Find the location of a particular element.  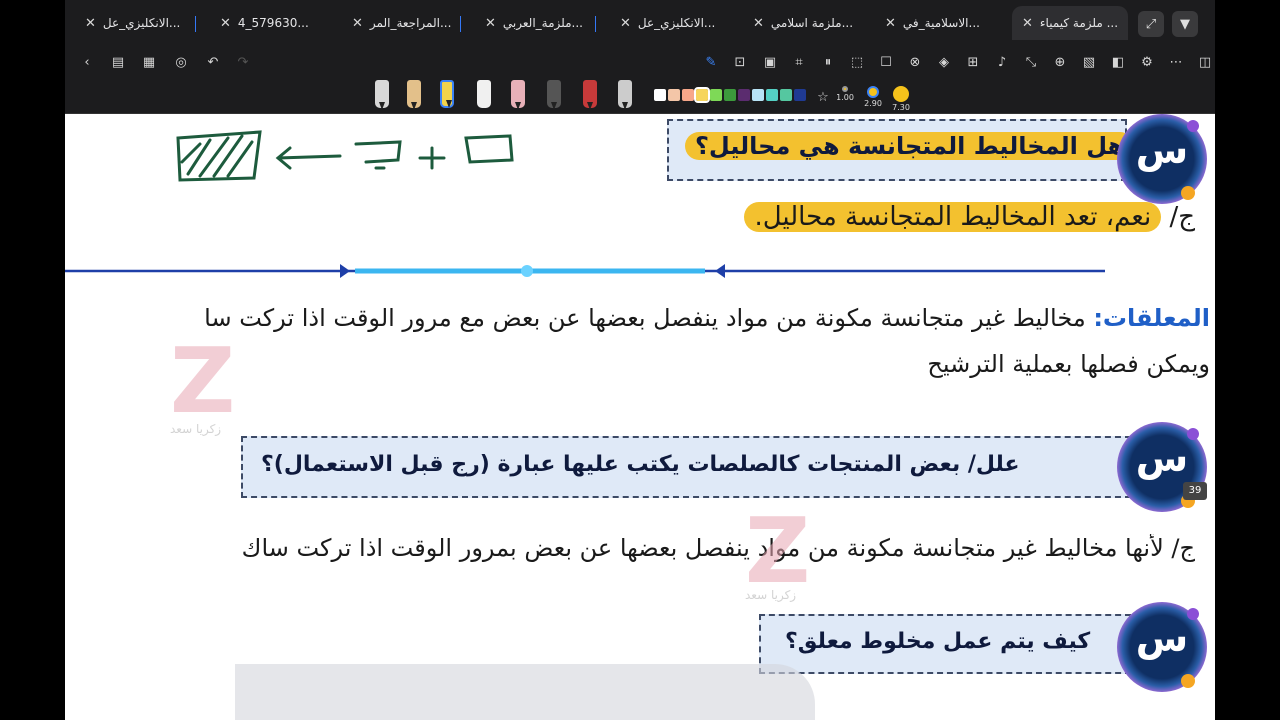

expand-icon: ⤢ is located at coordinates (1151, 24).